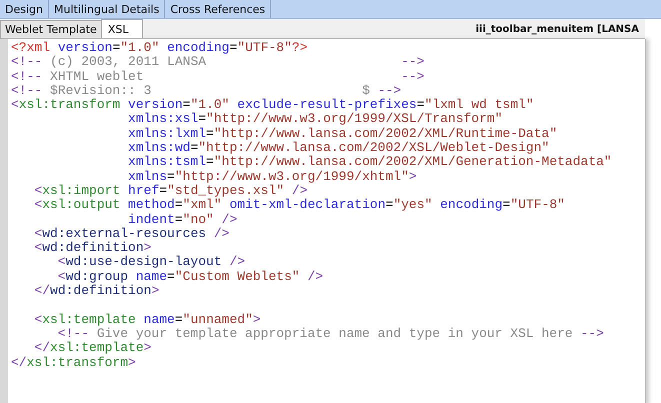 This screenshot has height=403, width=661. Describe the element at coordinates (273, 105) in the screenshot. I see `code-line: <xsl:transform version="1.0" exclude-result-prefixes="lxml wd tsml"` at that location.